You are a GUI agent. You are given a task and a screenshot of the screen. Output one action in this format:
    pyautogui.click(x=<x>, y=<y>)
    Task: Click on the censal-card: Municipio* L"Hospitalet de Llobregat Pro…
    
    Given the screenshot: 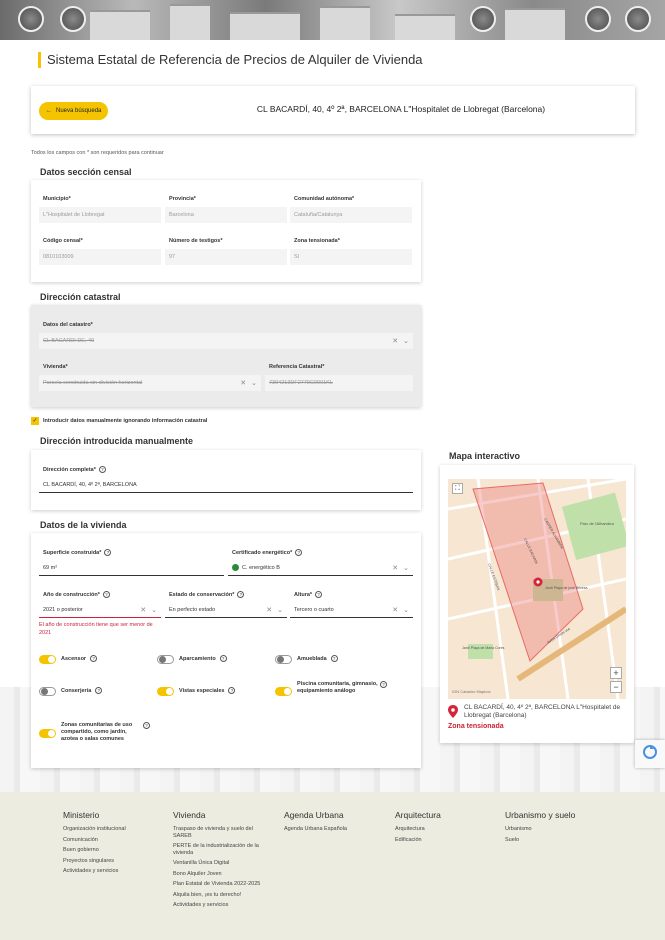 What is the action you would take?
    pyautogui.click(x=226, y=231)
    